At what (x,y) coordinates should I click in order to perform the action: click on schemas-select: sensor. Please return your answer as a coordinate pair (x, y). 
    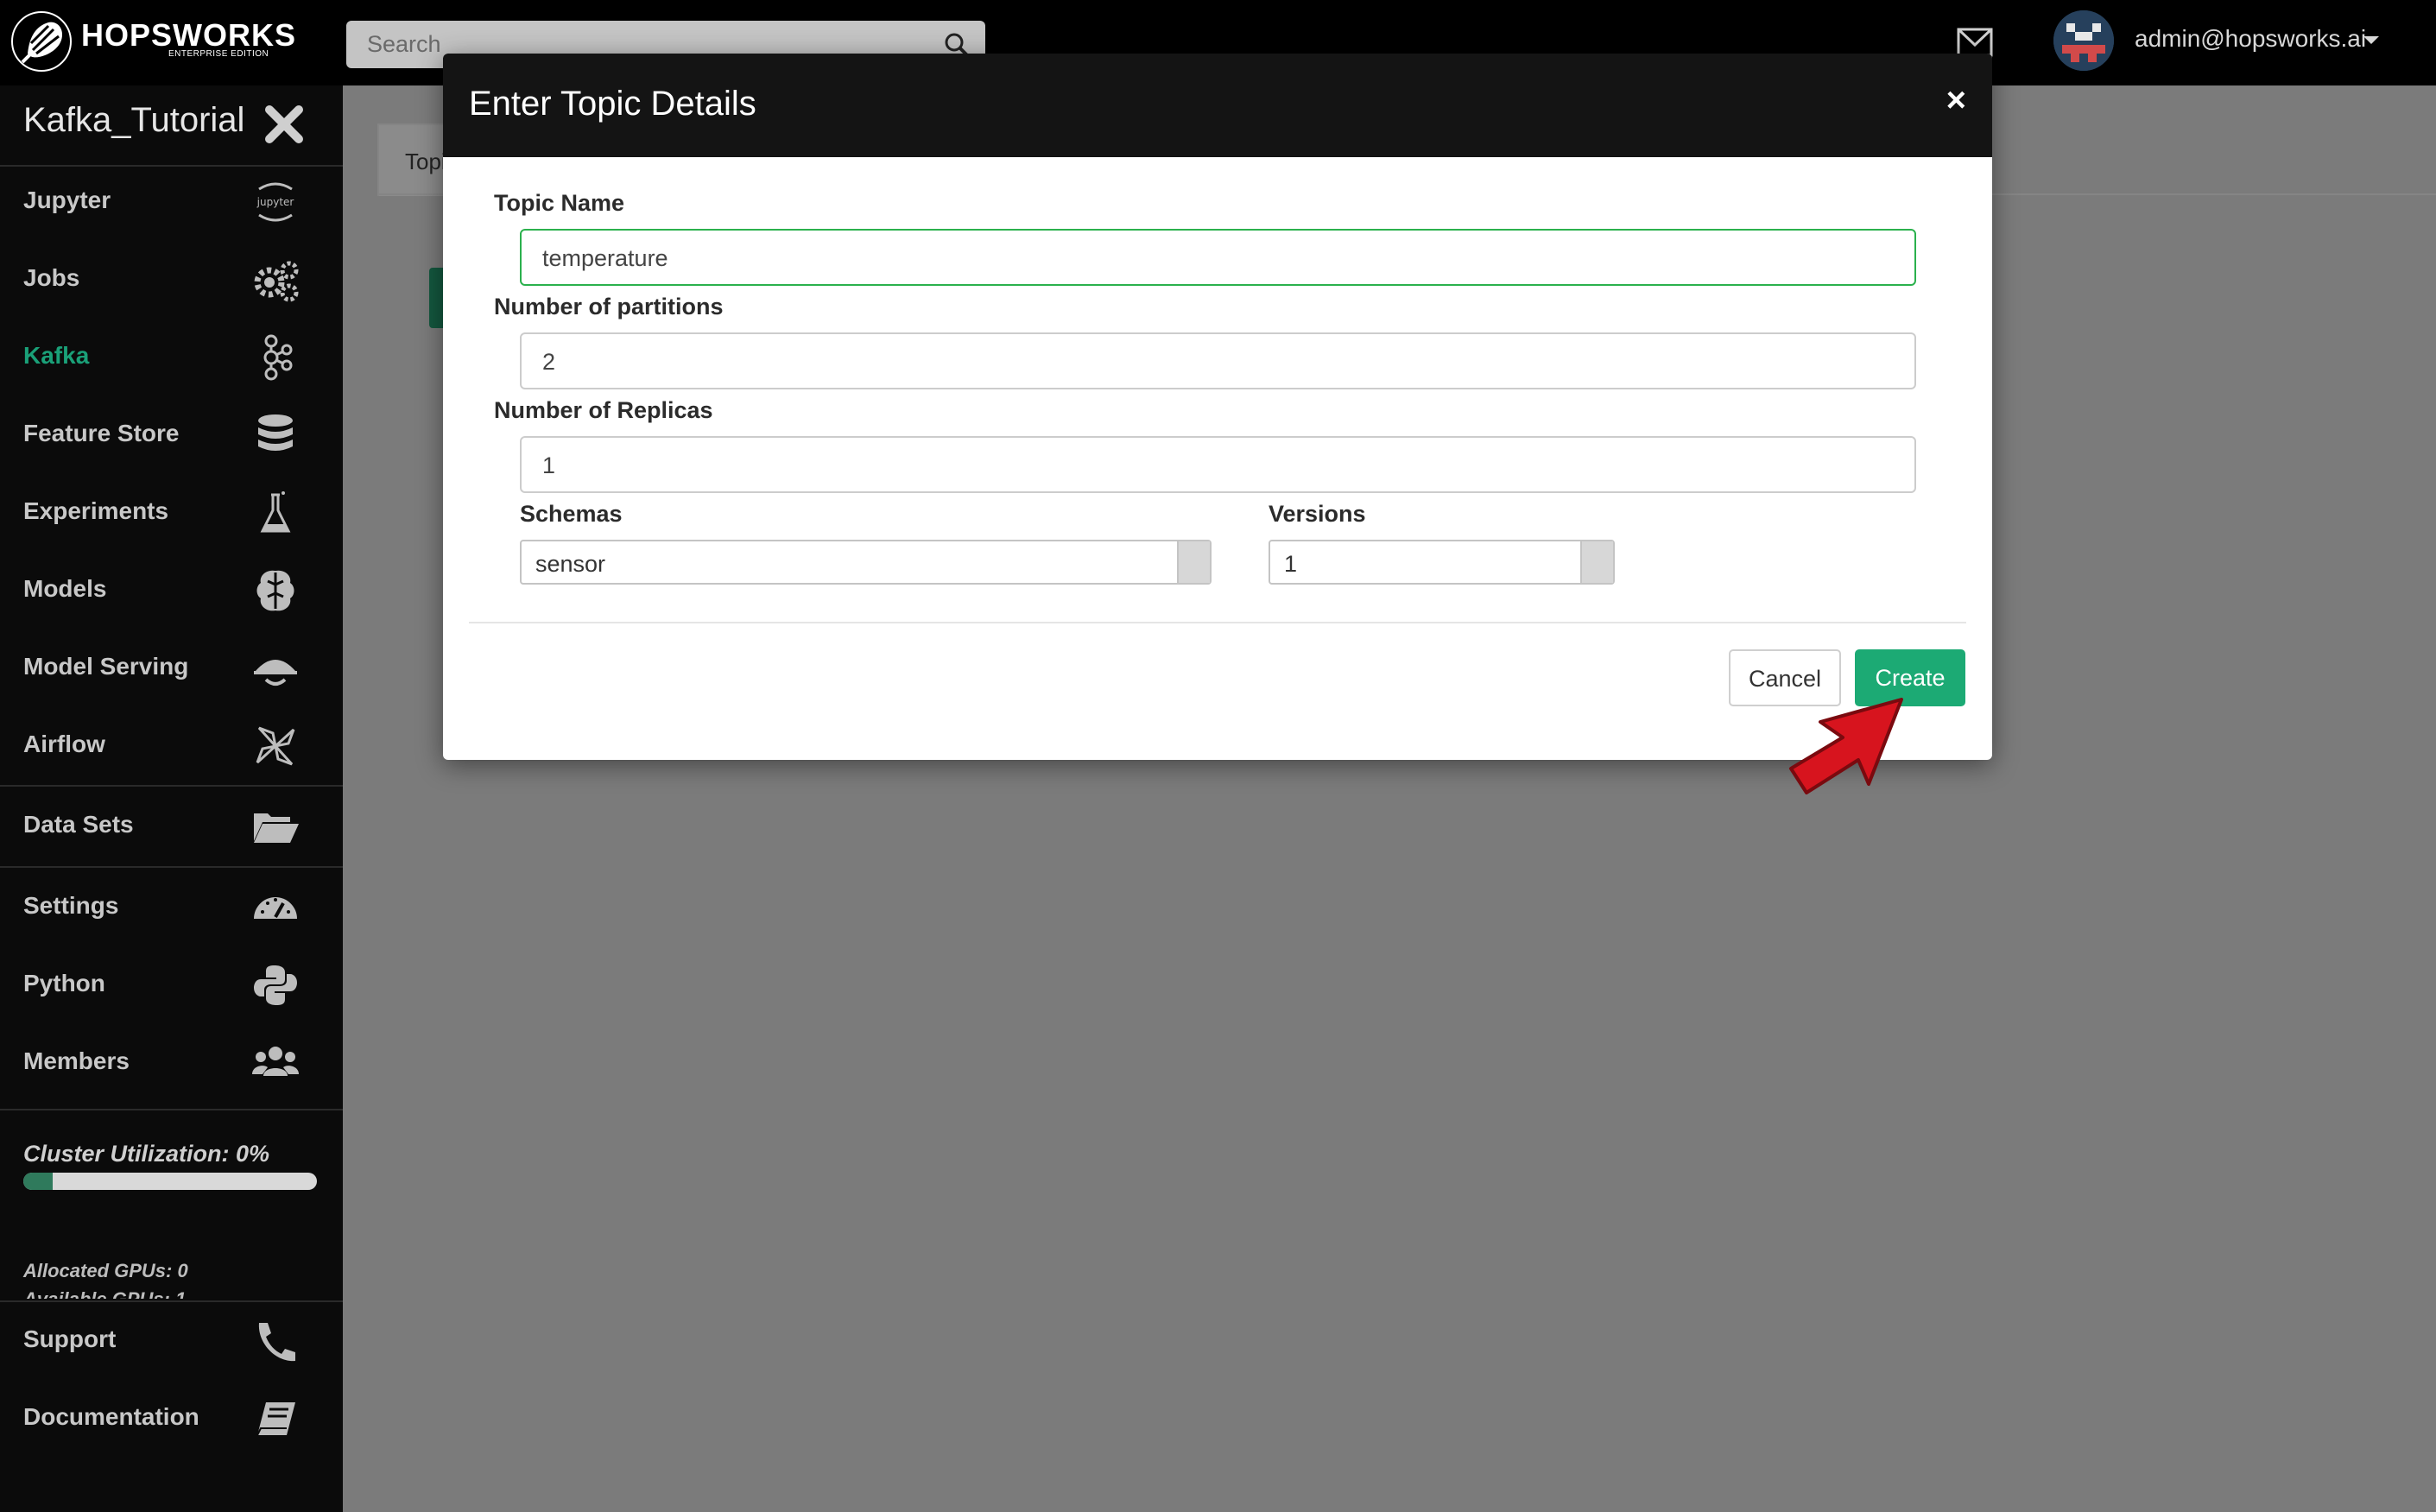
    Looking at the image, I should click on (866, 562).